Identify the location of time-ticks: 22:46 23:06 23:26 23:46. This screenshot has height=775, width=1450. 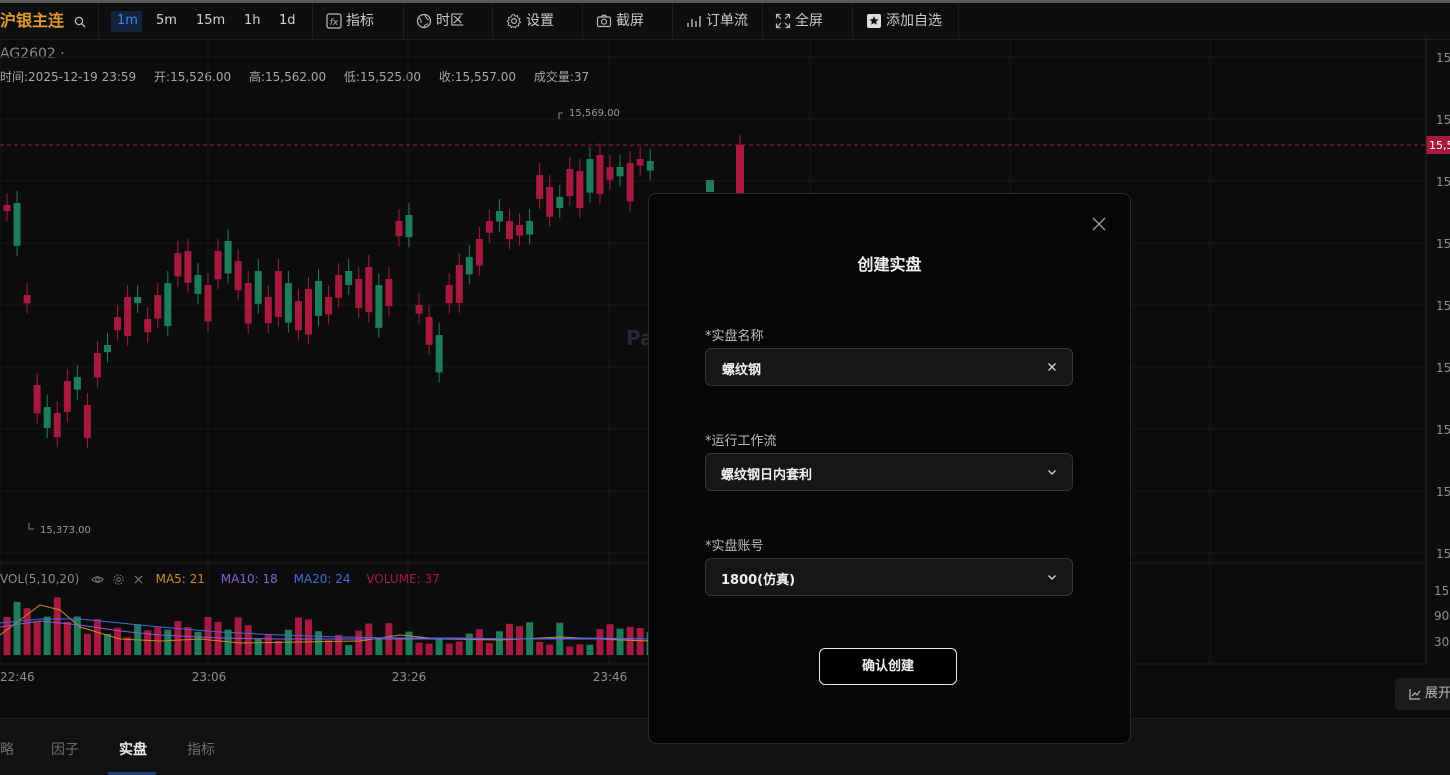
(313, 677).